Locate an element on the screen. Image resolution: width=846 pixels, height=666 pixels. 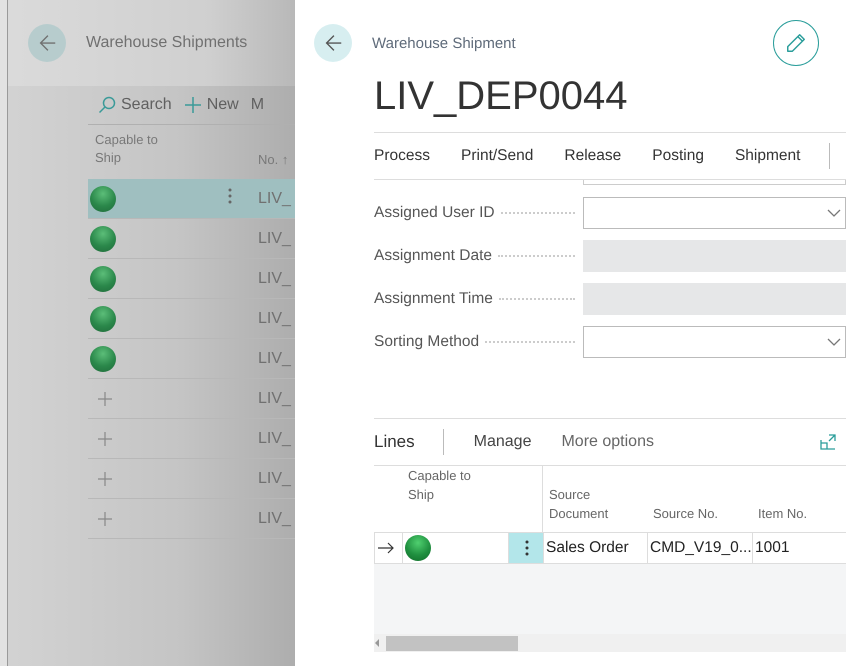
plus-icon is located at coordinates (193, 105).